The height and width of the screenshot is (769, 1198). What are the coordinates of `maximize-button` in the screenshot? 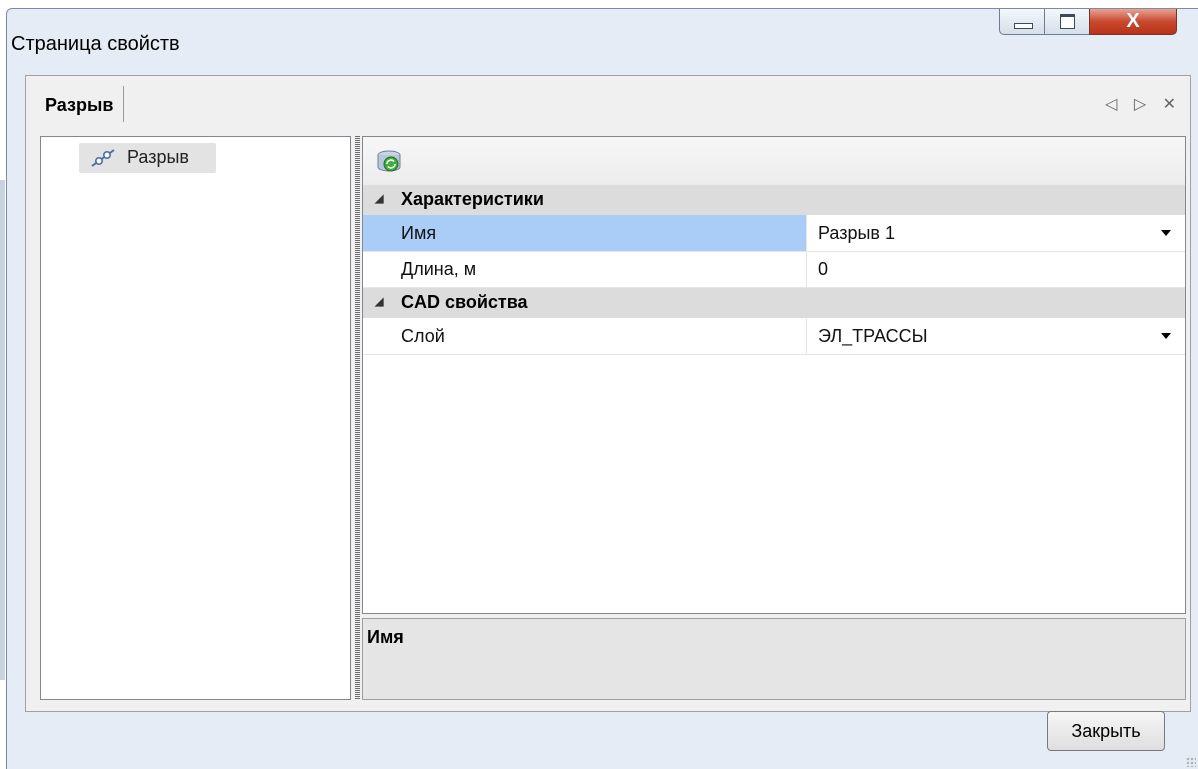 It's located at (1067, 22).